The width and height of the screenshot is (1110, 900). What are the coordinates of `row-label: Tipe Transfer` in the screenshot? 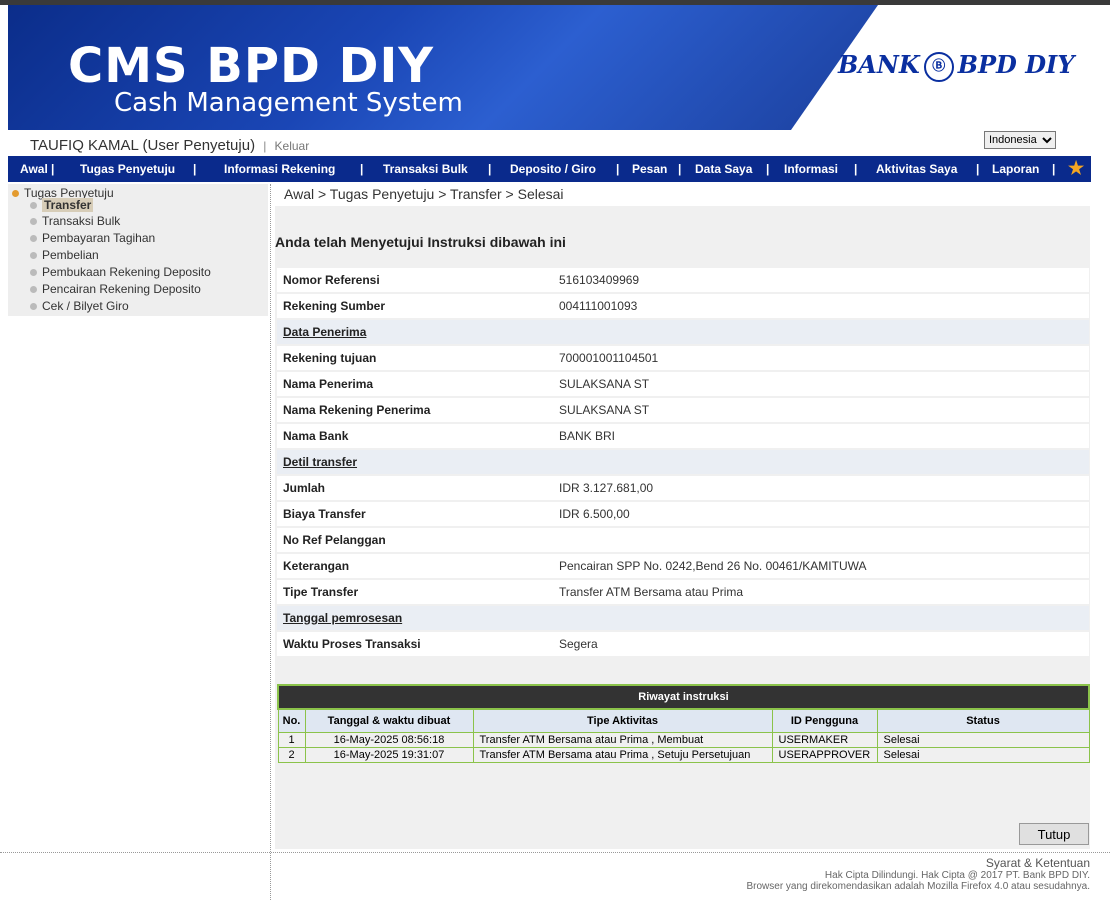 It's located at (414, 592).